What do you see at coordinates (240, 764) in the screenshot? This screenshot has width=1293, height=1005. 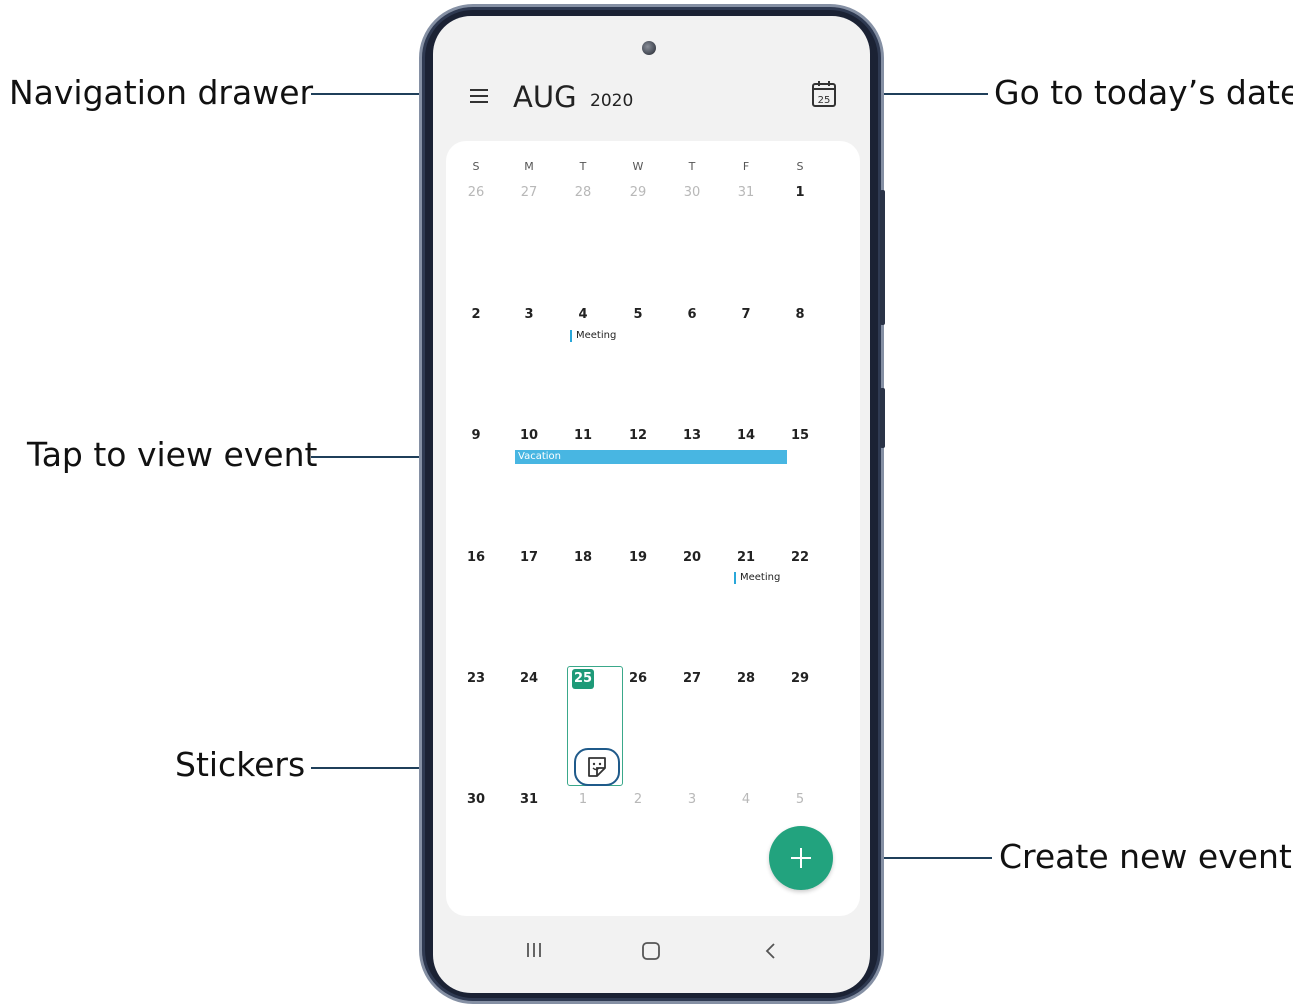 I see `callout-stickers: Stickers` at bounding box center [240, 764].